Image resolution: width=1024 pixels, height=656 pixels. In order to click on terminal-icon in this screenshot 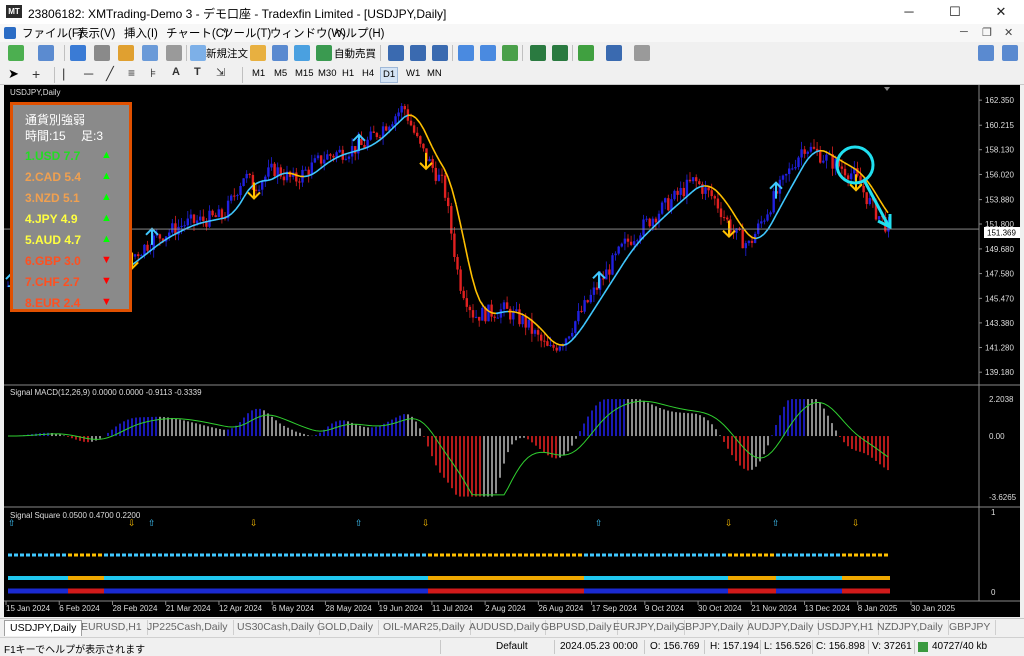, I will do `click(150, 53)`.